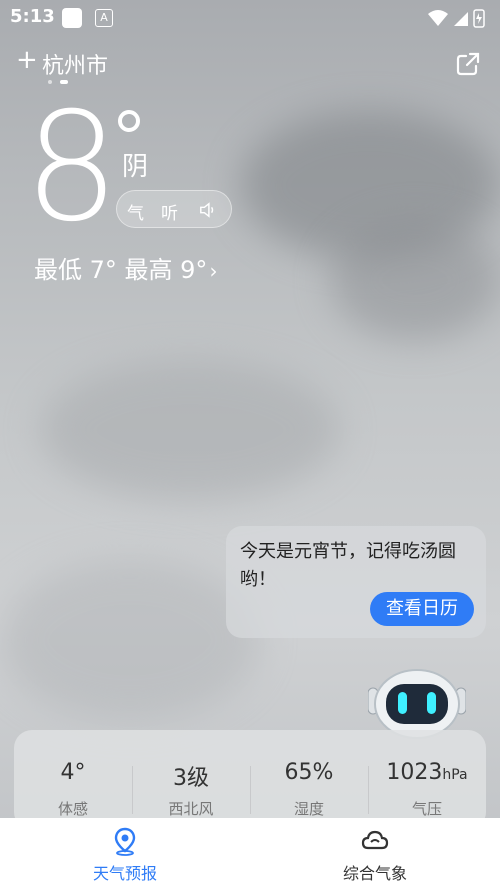  I want to click on notification-icon, so click(72, 18).